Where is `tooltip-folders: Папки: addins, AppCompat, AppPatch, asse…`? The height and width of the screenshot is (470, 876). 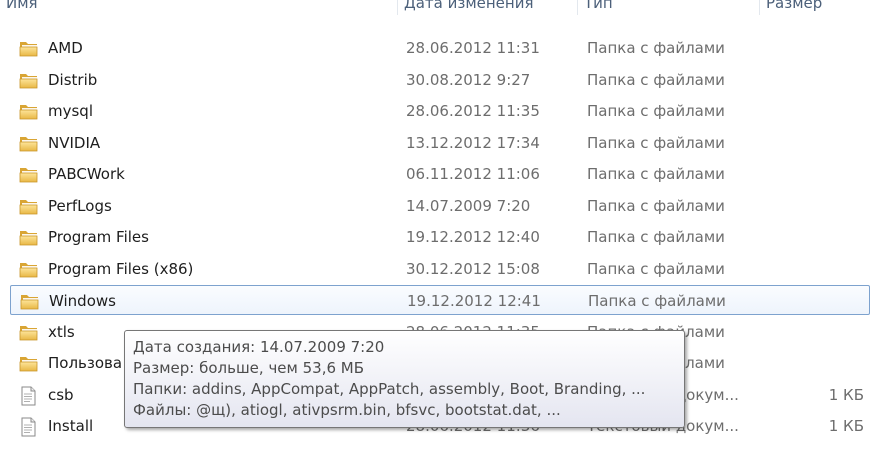 tooltip-folders: Папки: addins, AppCompat, AppPatch, asse… is located at coordinates (389, 389).